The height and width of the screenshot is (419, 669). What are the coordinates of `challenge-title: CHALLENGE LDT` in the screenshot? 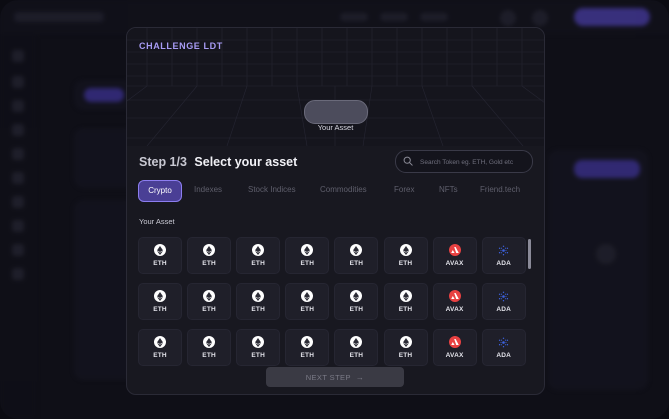 It's located at (181, 46).